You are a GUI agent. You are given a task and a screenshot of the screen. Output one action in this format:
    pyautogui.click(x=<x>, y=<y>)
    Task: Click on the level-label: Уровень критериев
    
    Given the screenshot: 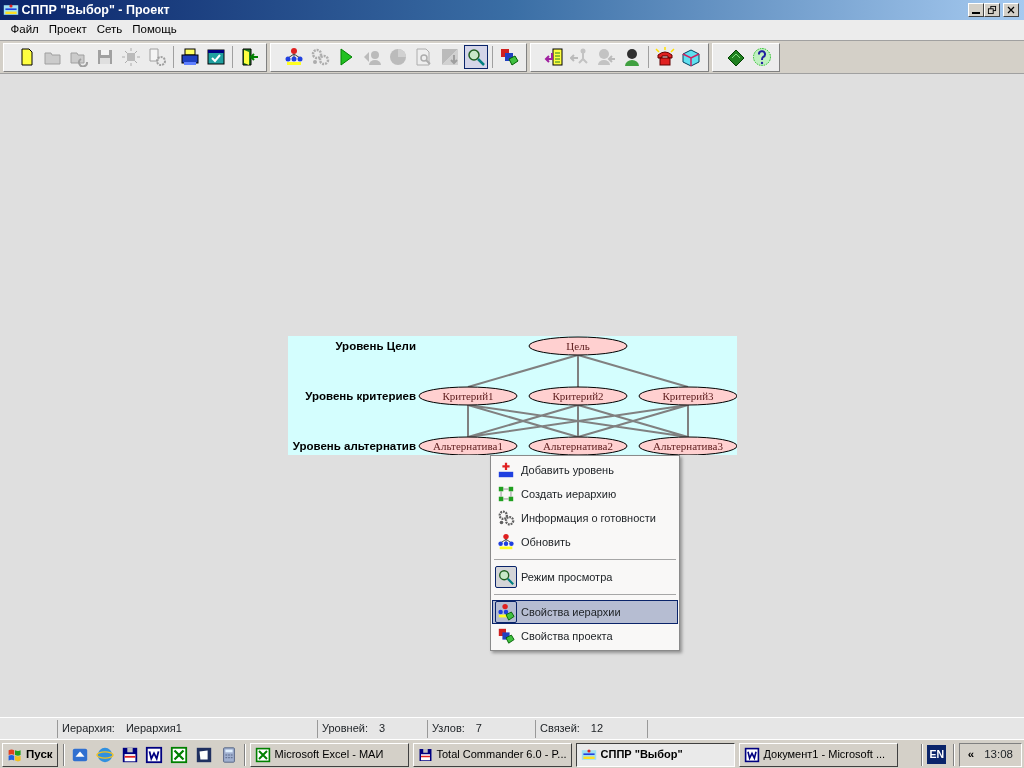 What is the action you would take?
    pyautogui.click(x=360, y=396)
    